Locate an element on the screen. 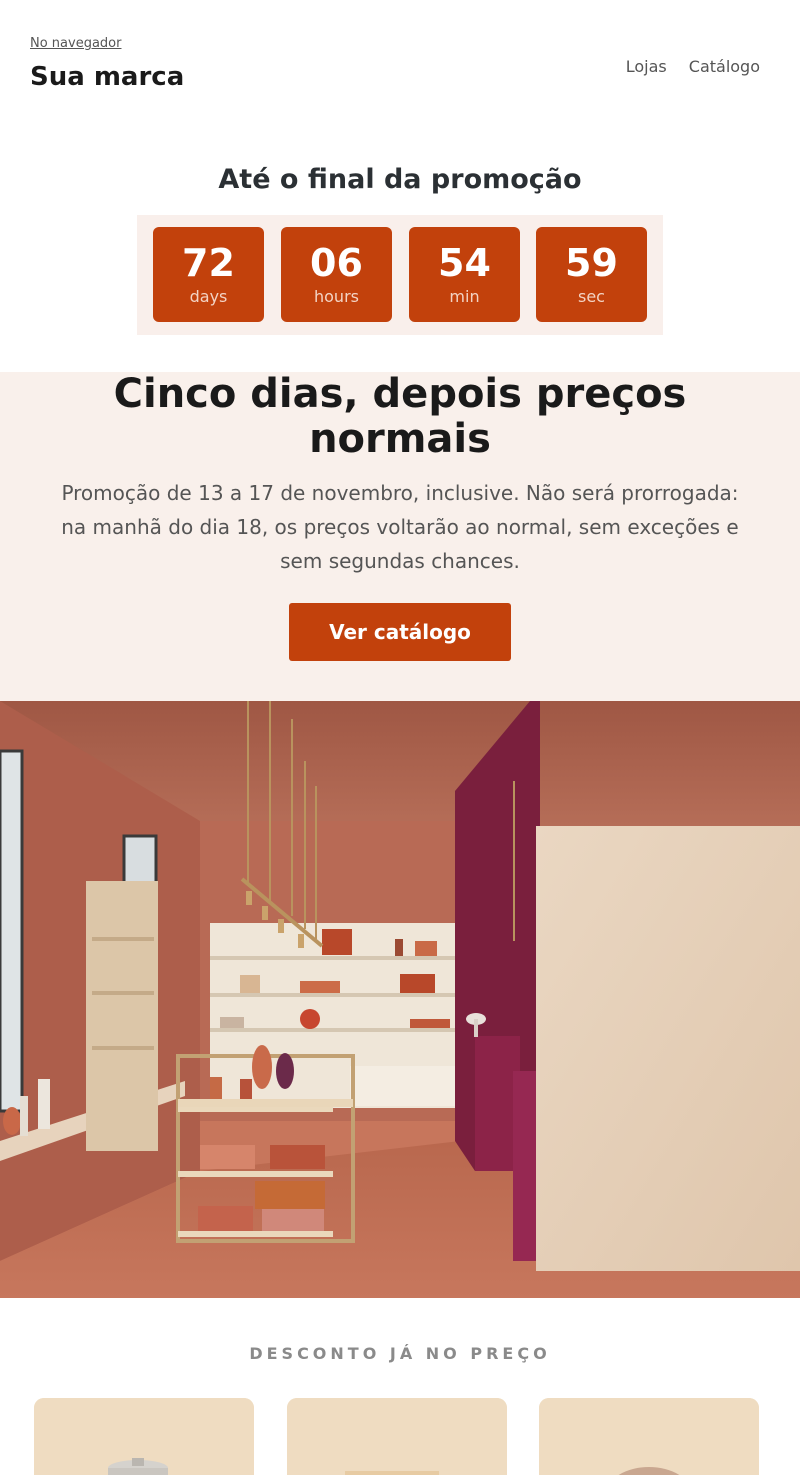  countdown-minutes: 54 min is located at coordinates (464, 274).